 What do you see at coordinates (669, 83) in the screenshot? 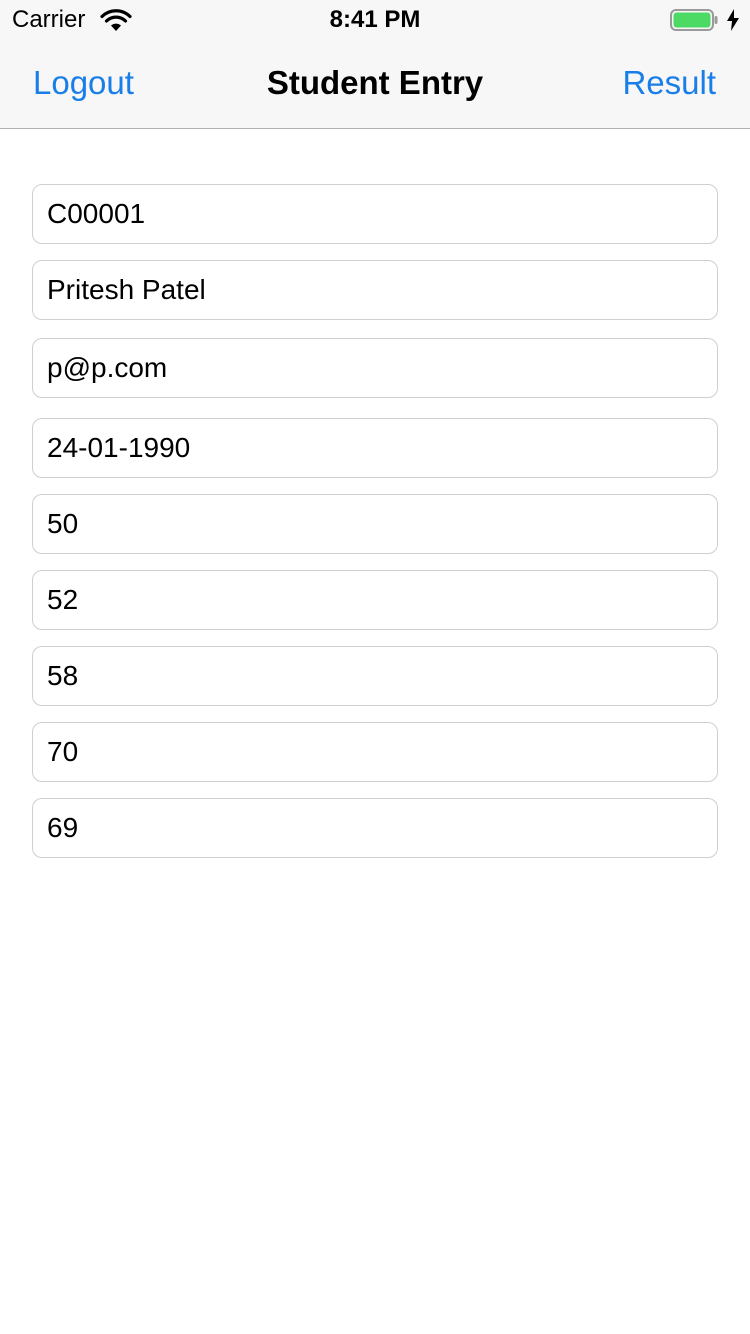
I see `result-button: Result` at bounding box center [669, 83].